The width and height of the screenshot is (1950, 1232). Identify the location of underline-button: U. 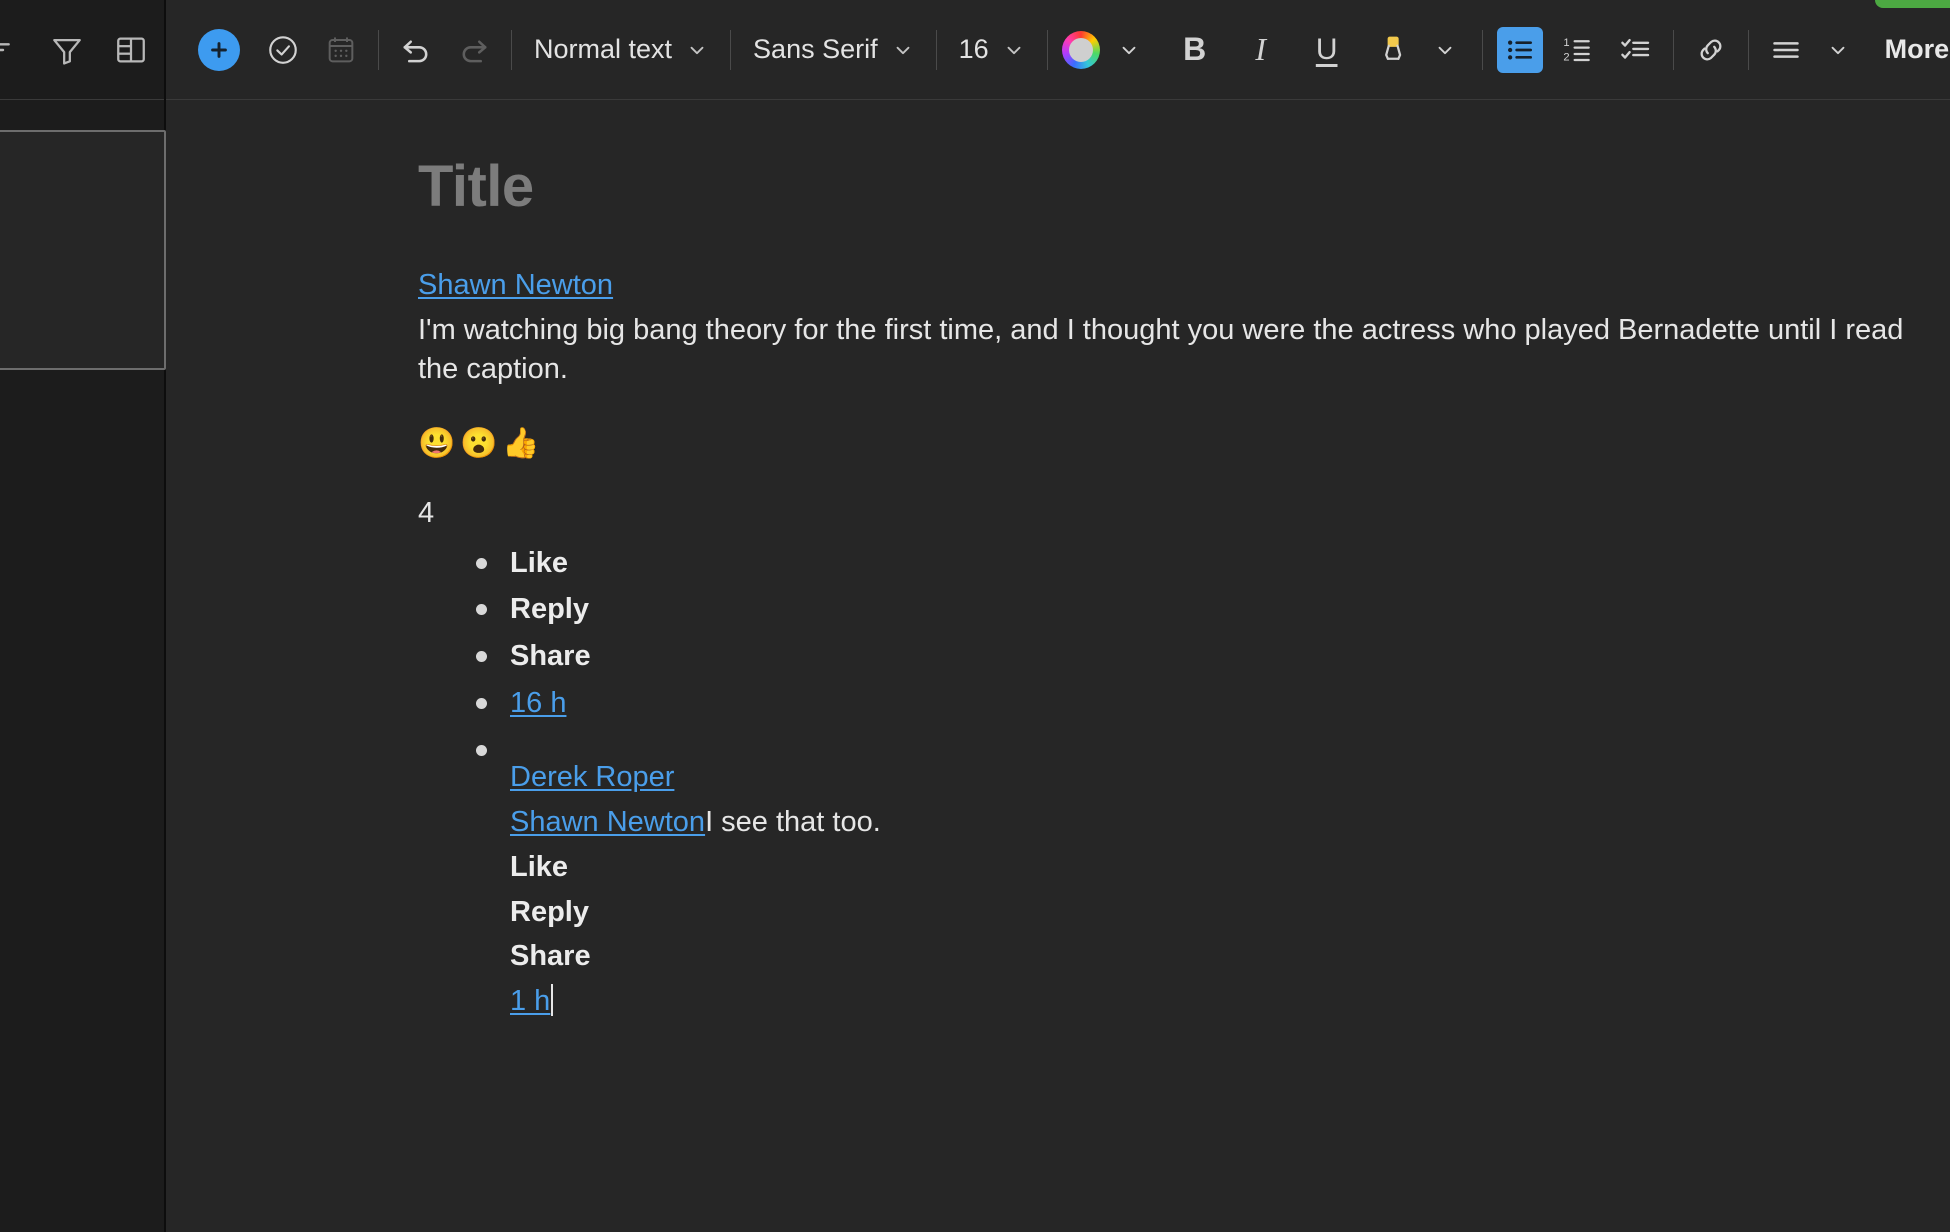
(1327, 50).